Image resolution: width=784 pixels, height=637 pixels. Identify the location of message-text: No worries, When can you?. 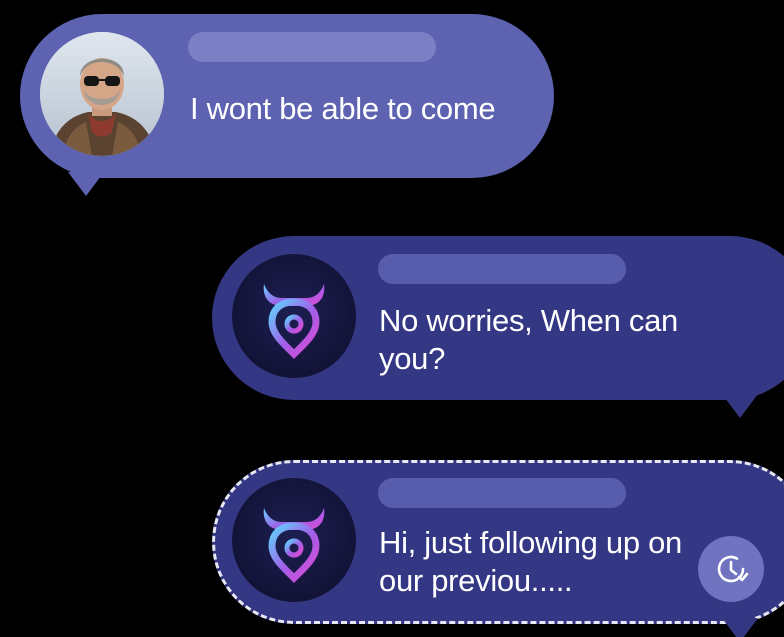
(528, 339).